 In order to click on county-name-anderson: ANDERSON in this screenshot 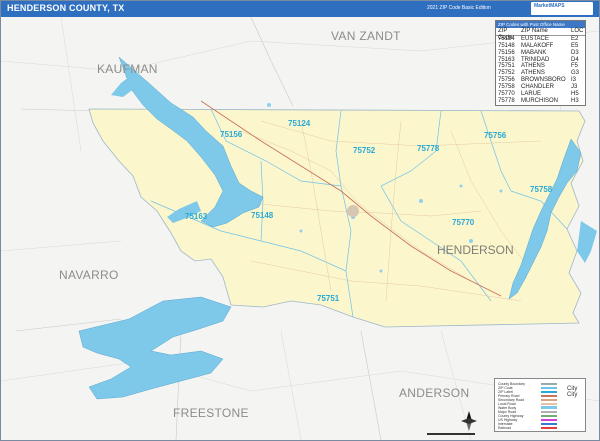, I will do `click(434, 393)`.